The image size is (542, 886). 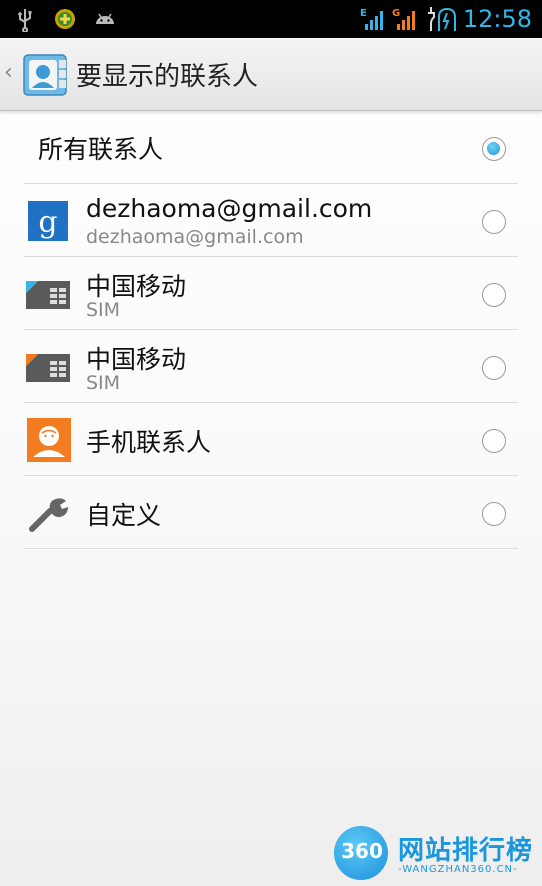 I want to click on action-bar: ‹ 要显示的联系人, so click(x=271, y=74).